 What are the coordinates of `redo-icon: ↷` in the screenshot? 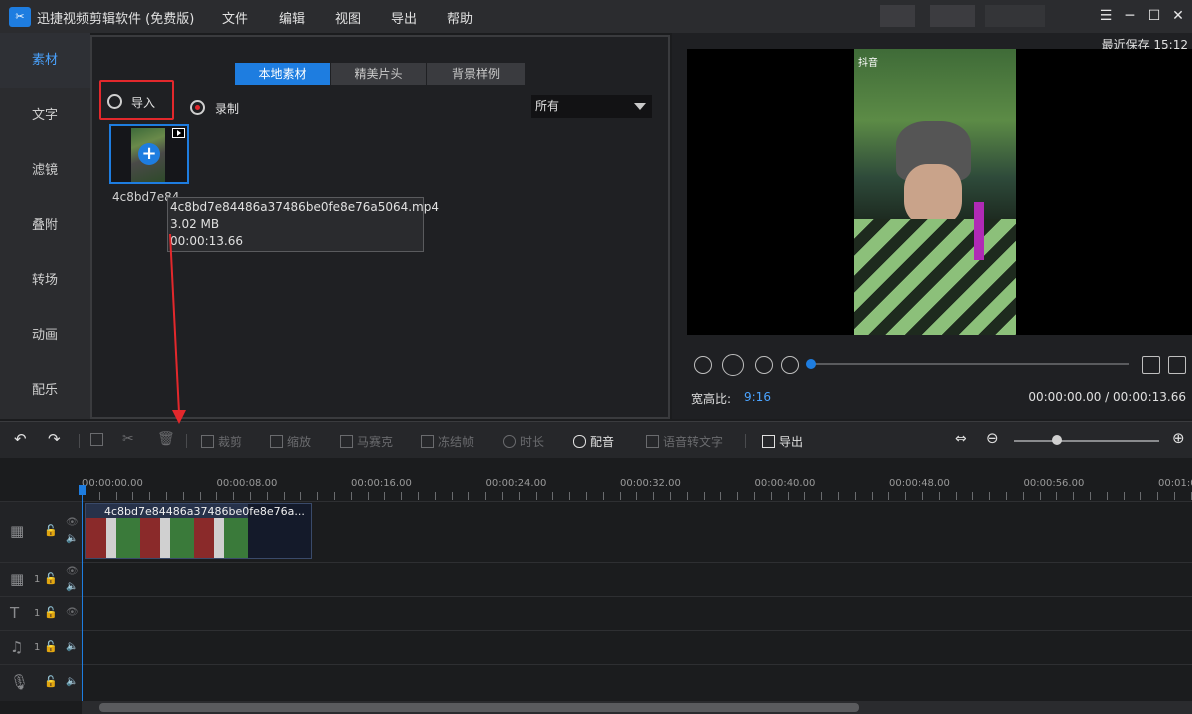 It's located at (54, 439).